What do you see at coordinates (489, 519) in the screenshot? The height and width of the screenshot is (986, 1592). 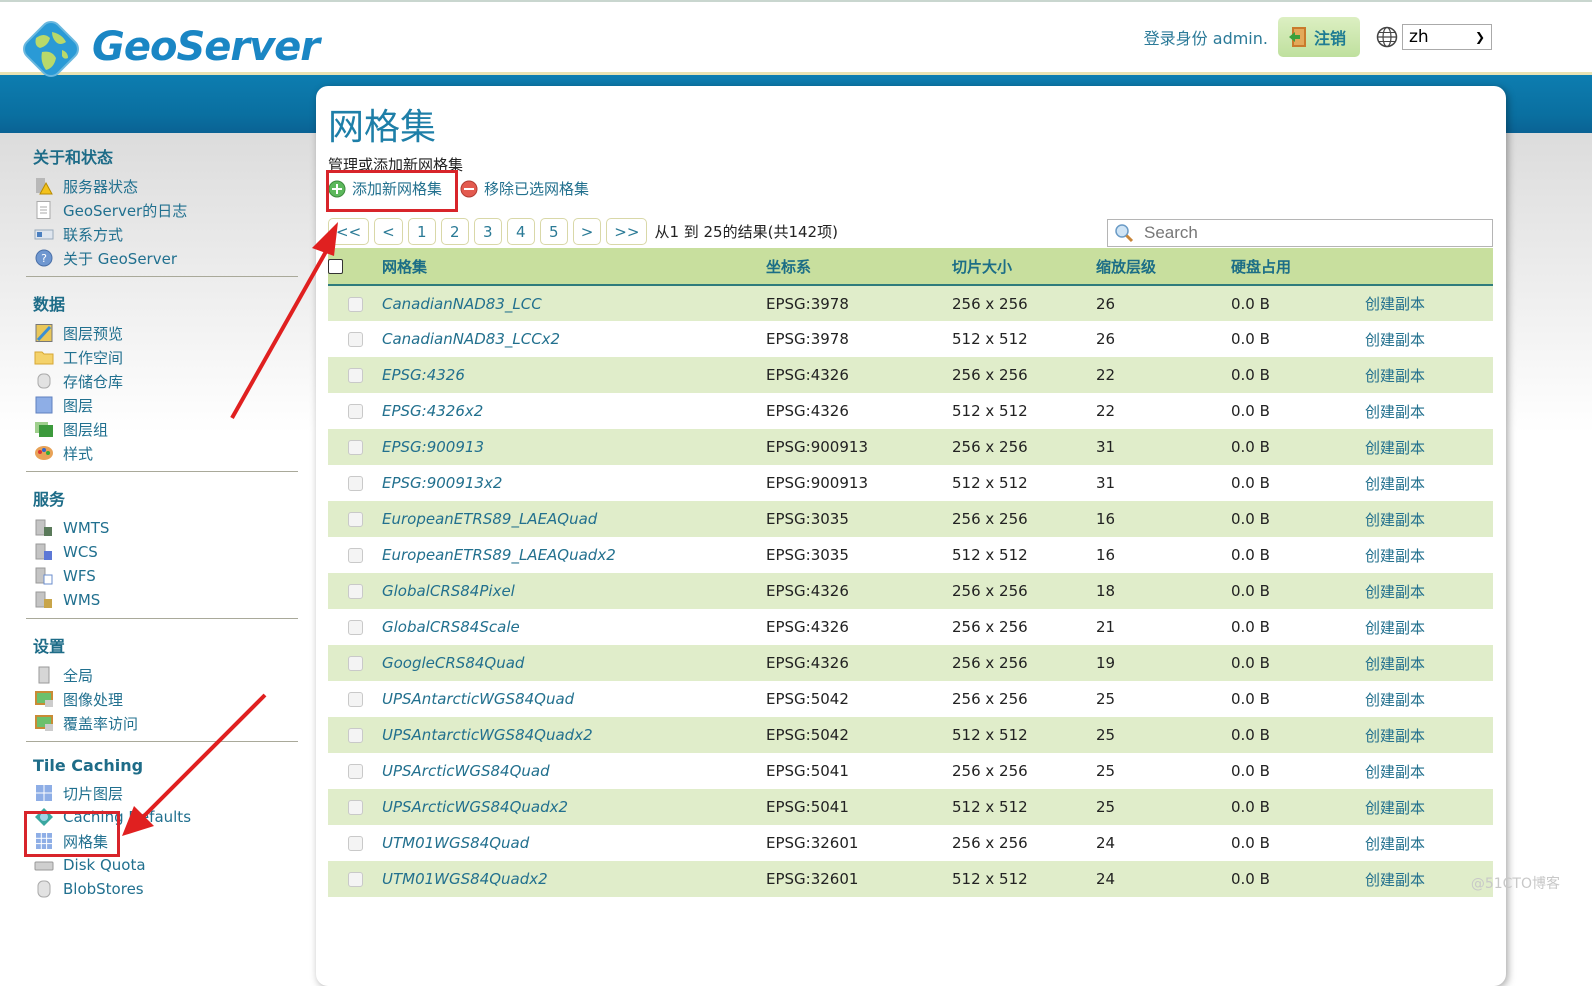 I see `gridset-name-link: EuropeanETRS89_LAEAQuad` at bounding box center [489, 519].